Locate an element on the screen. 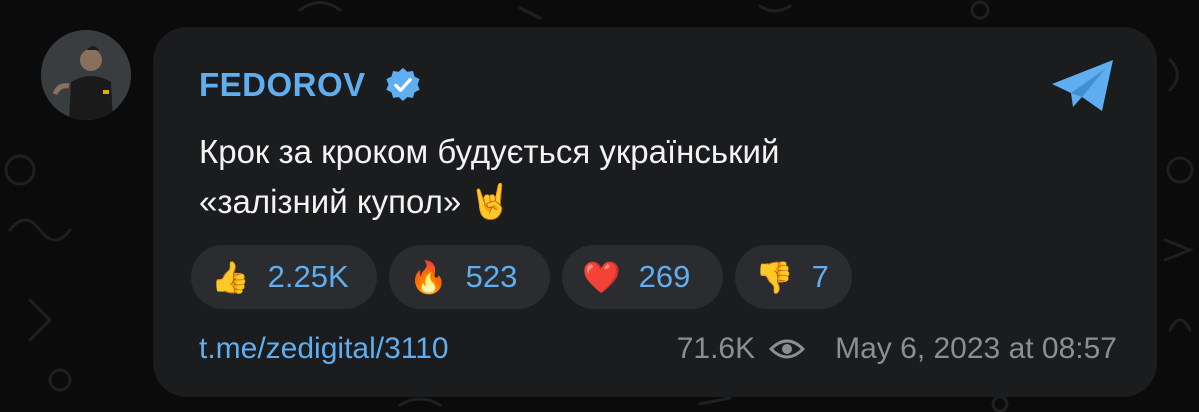 The width and height of the screenshot is (1199, 412). message-line-1: Крок за кроком будується український is located at coordinates (489, 151).